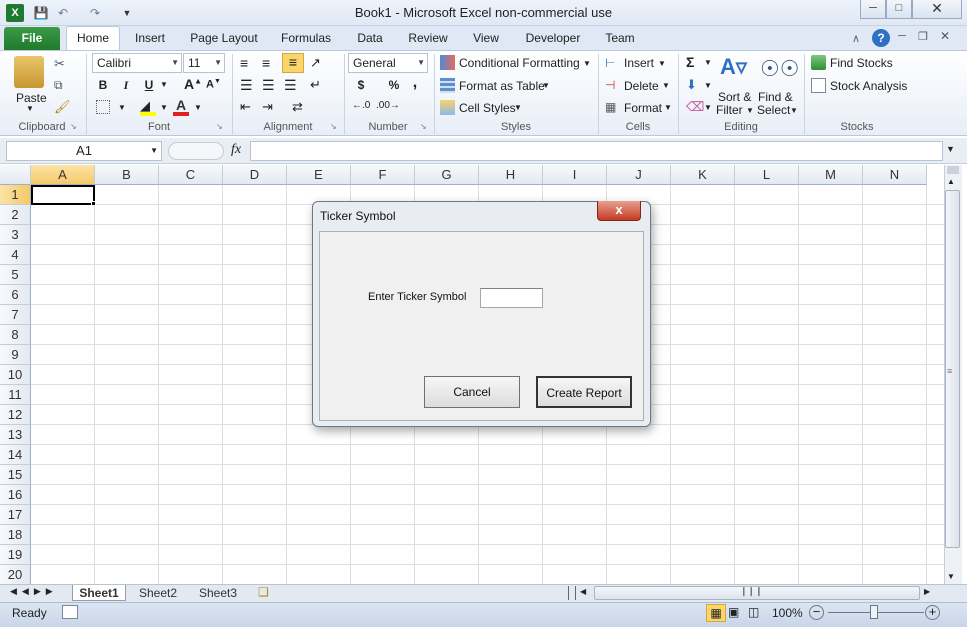 This screenshot has width=967, height=627. What do you see at coordinates (575, 175) in the screenshot?
I see `column-header: I` at bounding box center [575, 175].